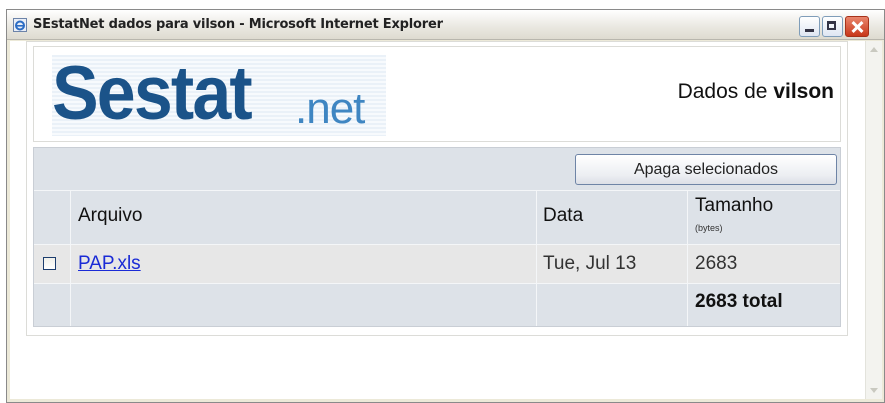  I want to click on sestat-logo: Sestat .net, so click(219, 93).